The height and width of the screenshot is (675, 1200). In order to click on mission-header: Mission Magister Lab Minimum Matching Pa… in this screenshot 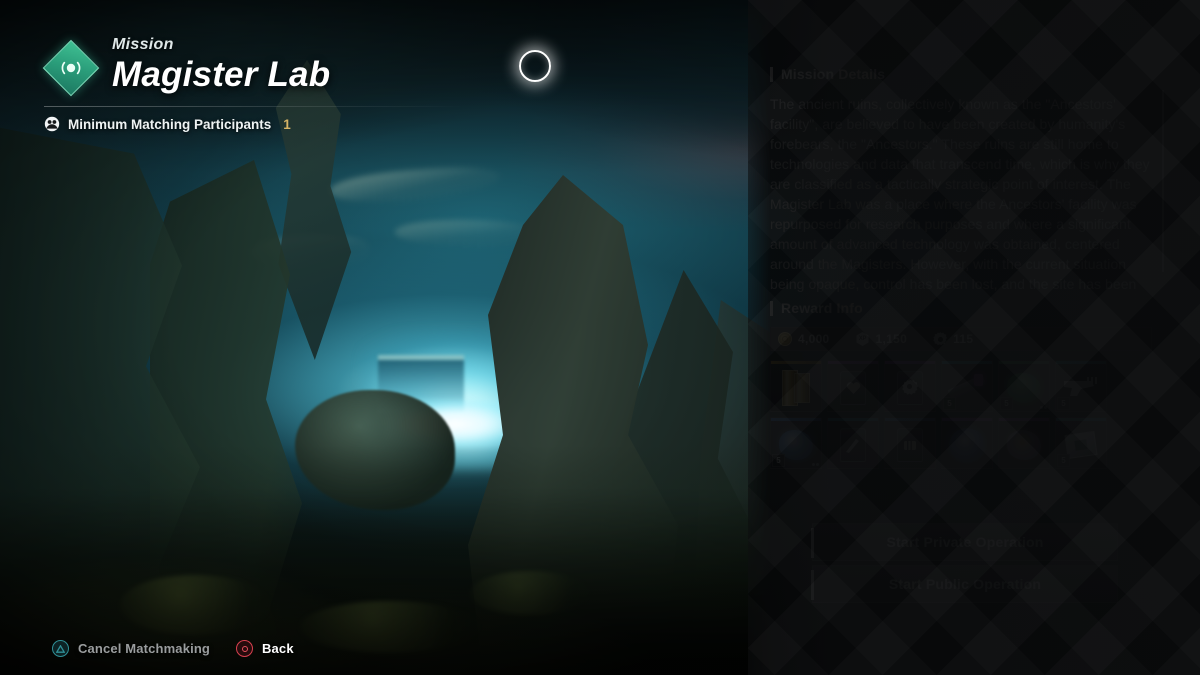, I will do `click(253, 84)`.